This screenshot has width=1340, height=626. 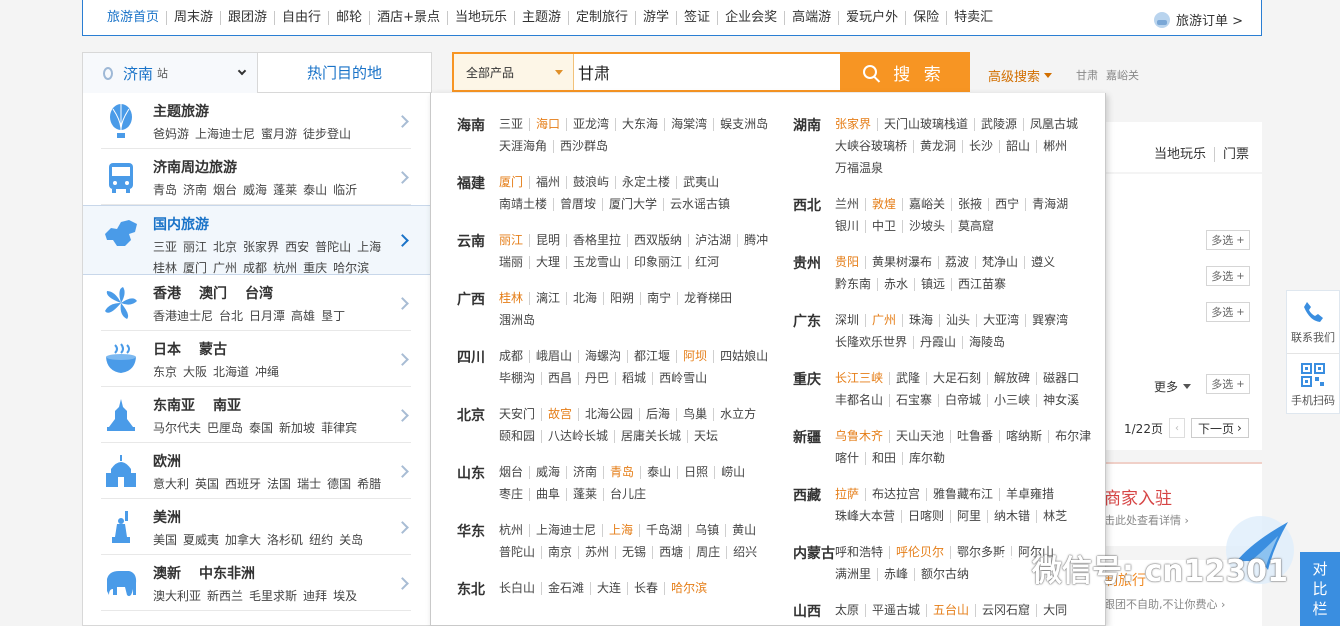 What do you see at coordinates (577, 436) in the screenshot?
I see `destination-link: 八达岭长城` at bounding box center [577, 436].